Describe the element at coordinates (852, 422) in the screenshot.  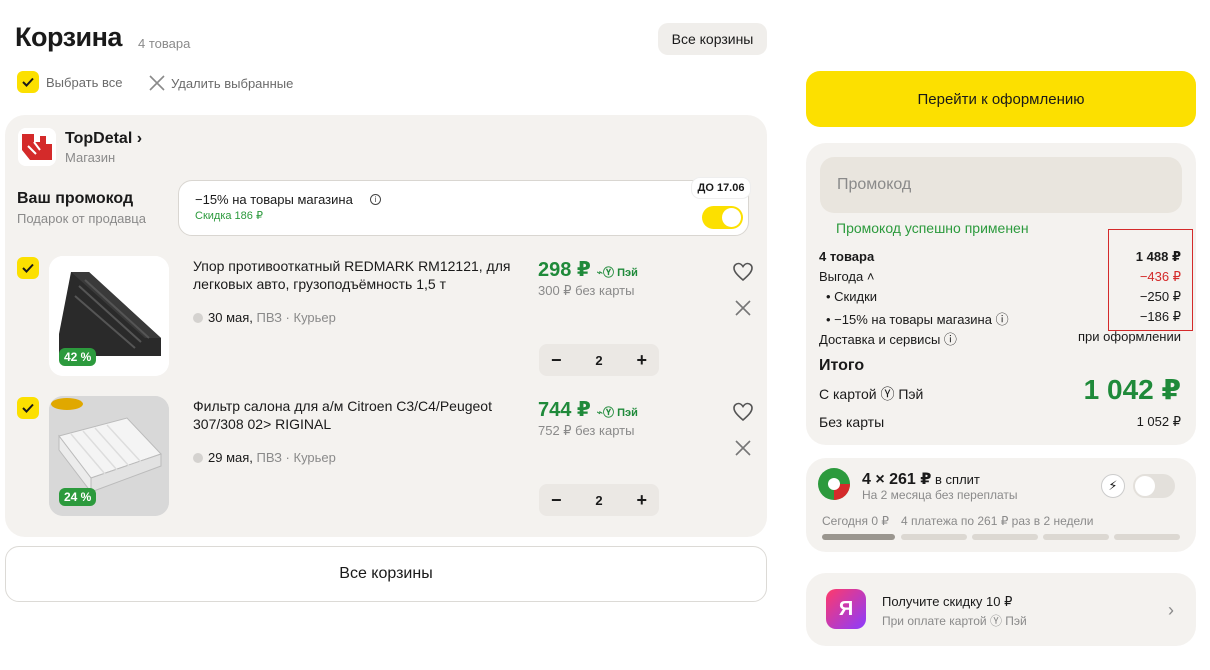
I see `no-card-label: Без карты` at that location.